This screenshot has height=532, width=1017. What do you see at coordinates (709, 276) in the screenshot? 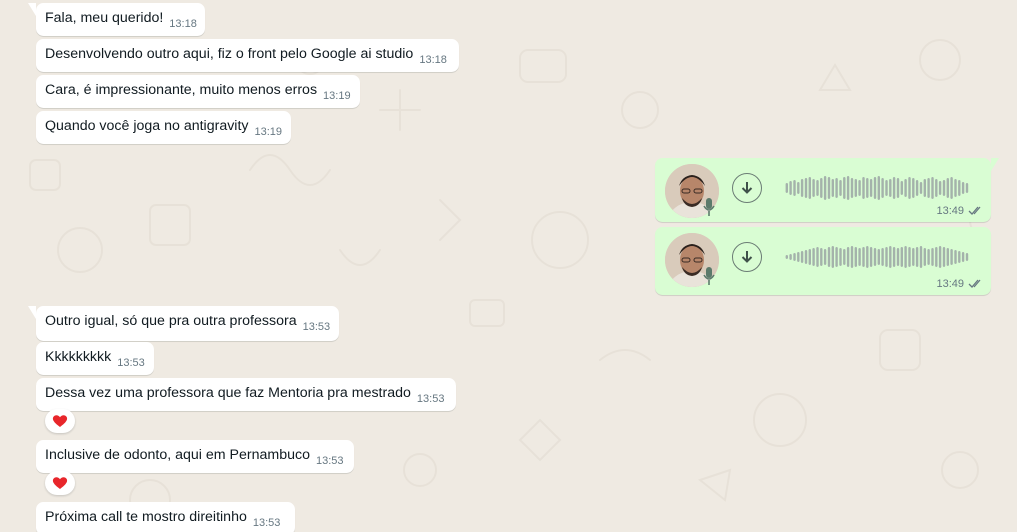
I see `microphone-icon` at bounding box center [709, 276].